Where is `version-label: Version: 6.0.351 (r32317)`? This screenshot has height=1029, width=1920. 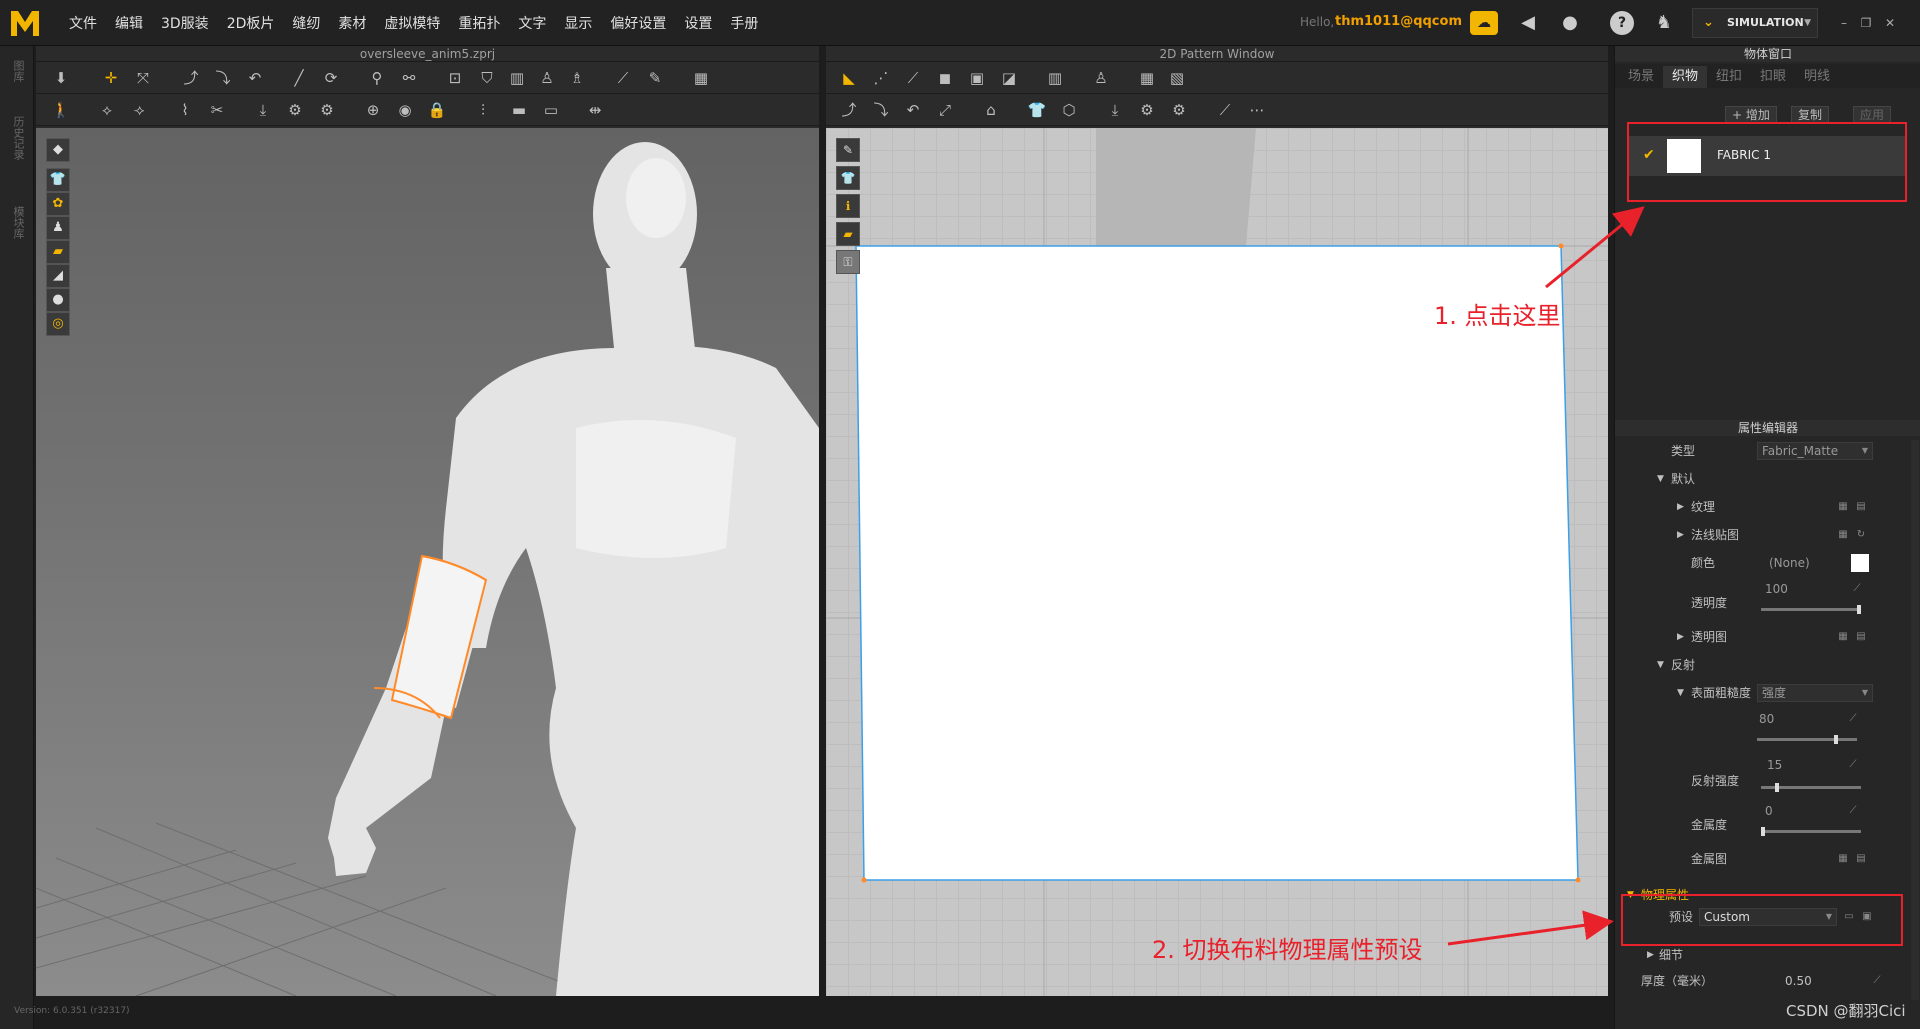
version-label: Version: 6.0.351 (r32317) is located at coordinates (72, 1011).